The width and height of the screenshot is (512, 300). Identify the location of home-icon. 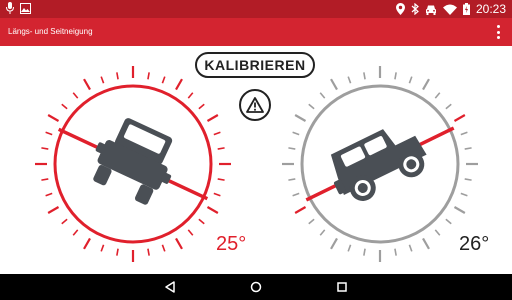
(256, 287).